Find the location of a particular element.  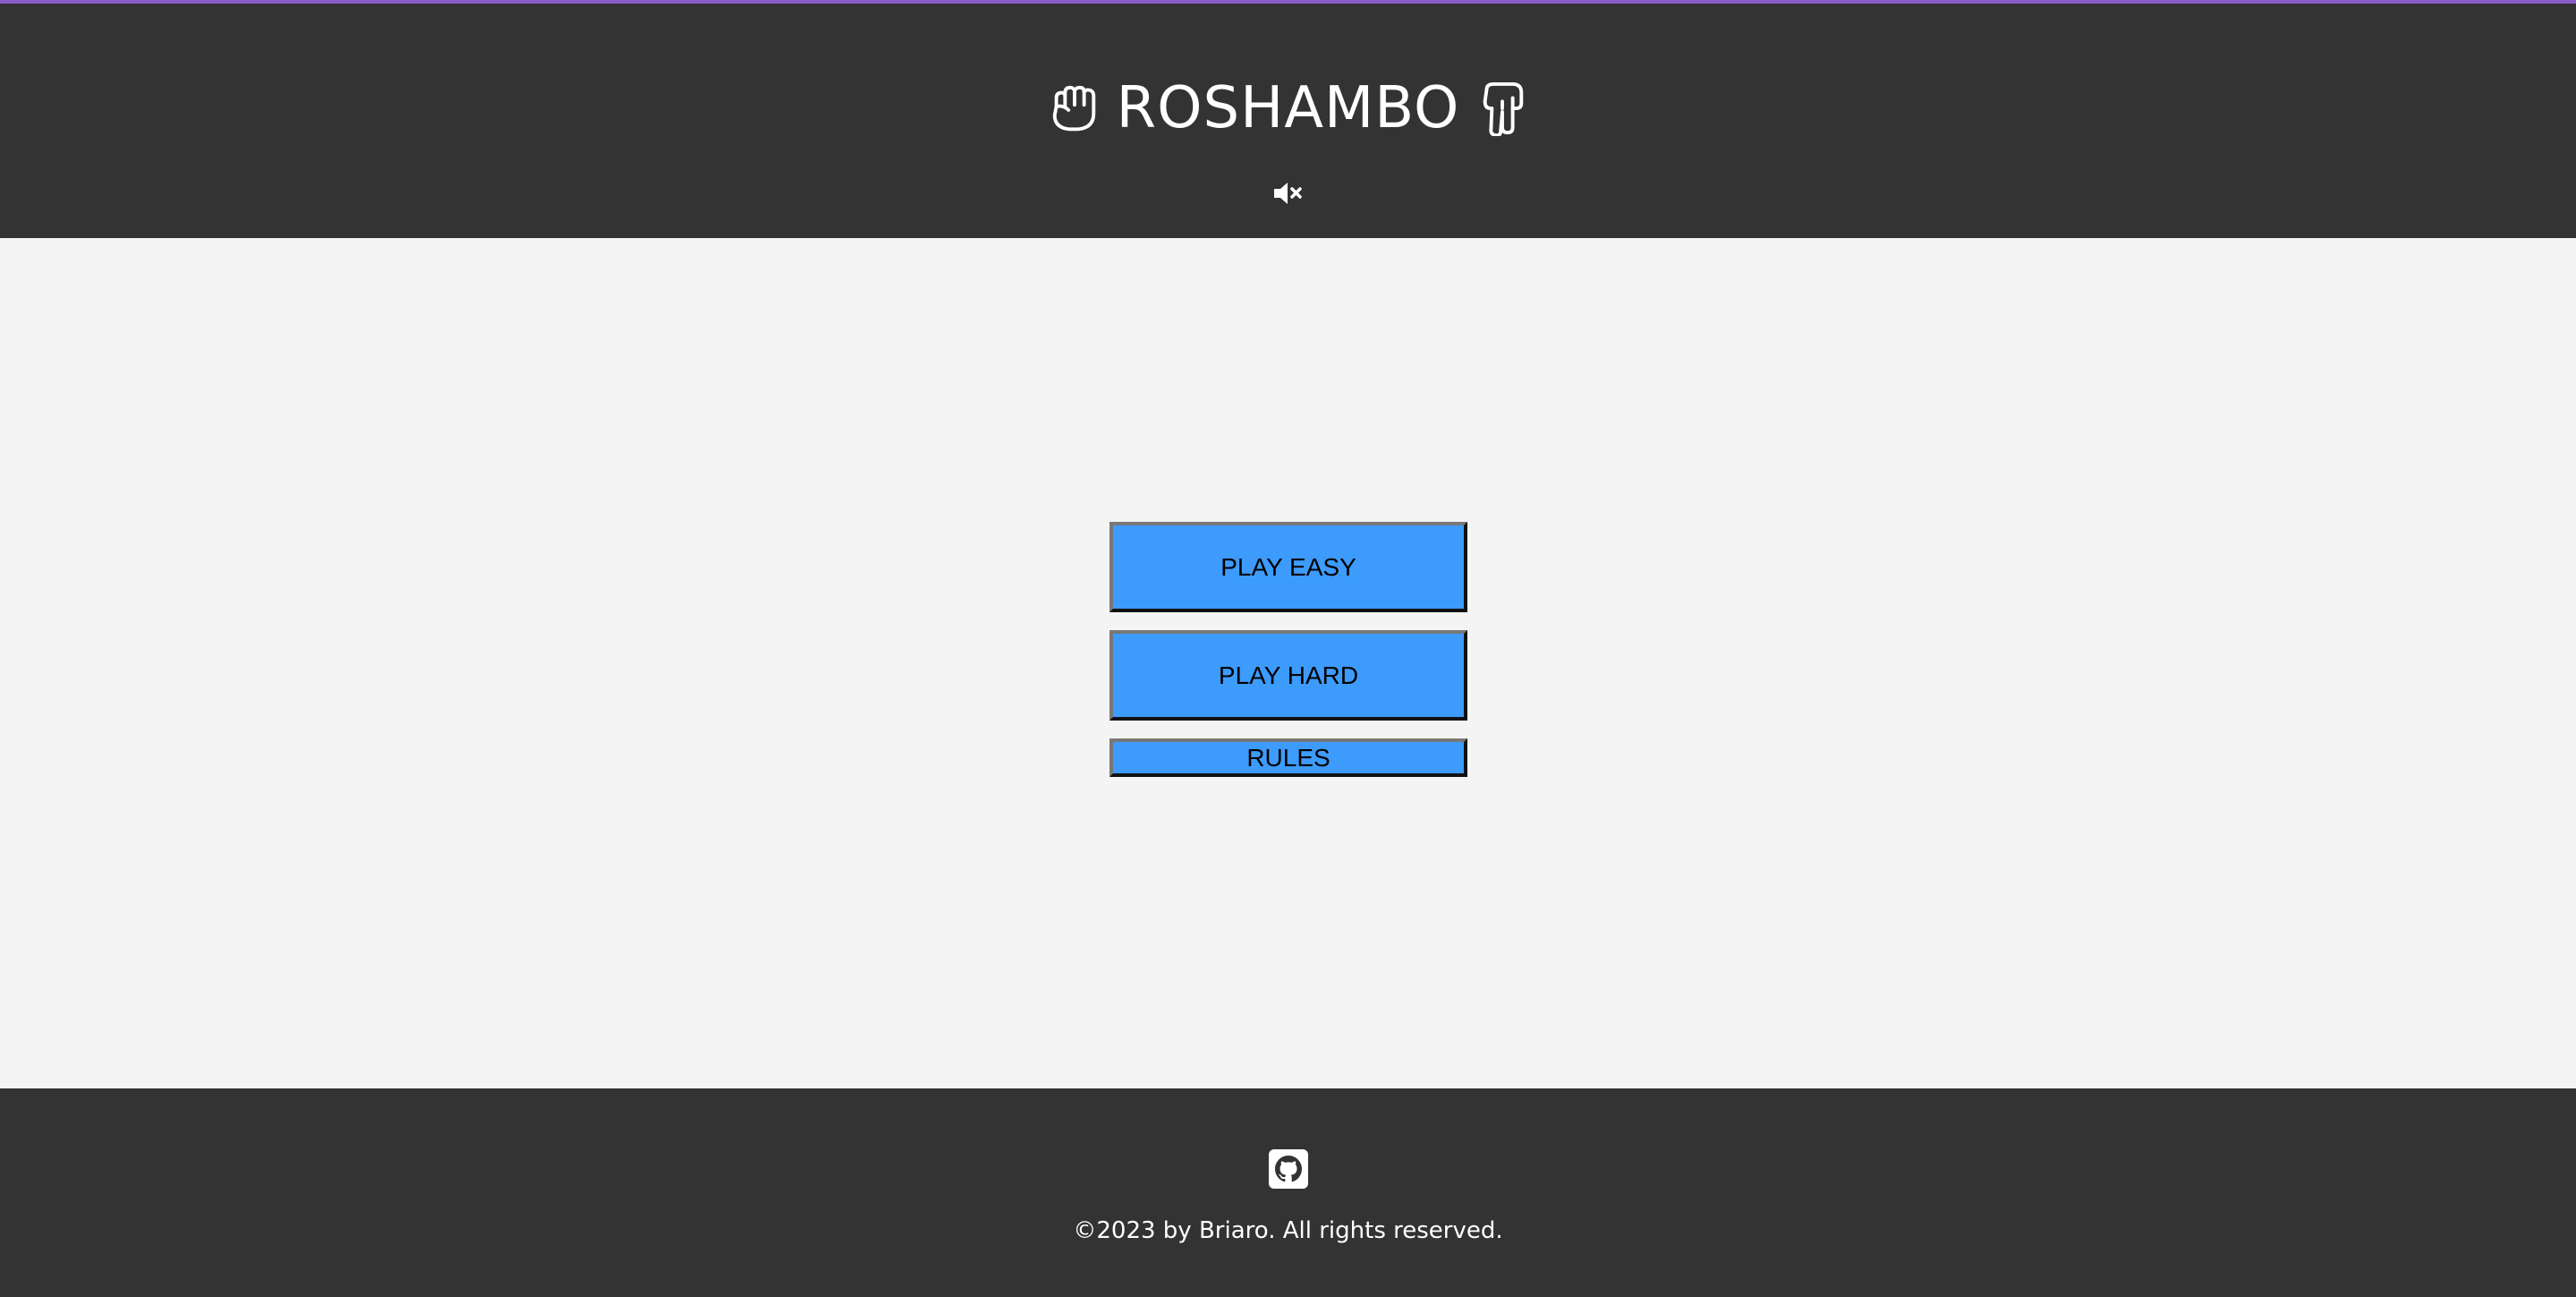

rules-button: RULES is located at coordinates (1288, 757).